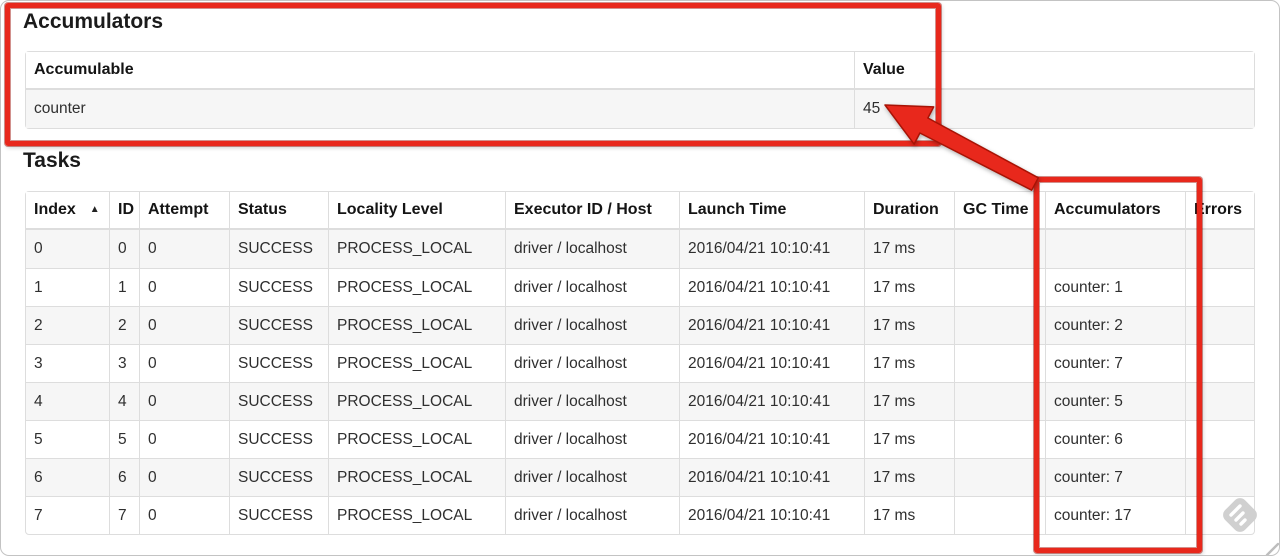 The height and width of the screenshot is (556, 1280). Describe the element at coordinates (67, 363) in the screenshot. I see `task-cell-index: 3` at that location.